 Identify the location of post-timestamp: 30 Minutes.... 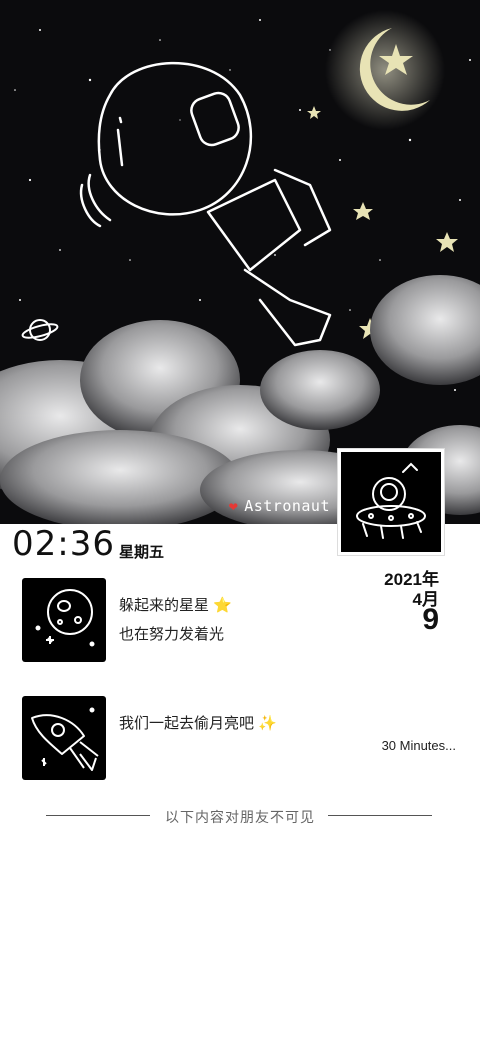
(418, 745).